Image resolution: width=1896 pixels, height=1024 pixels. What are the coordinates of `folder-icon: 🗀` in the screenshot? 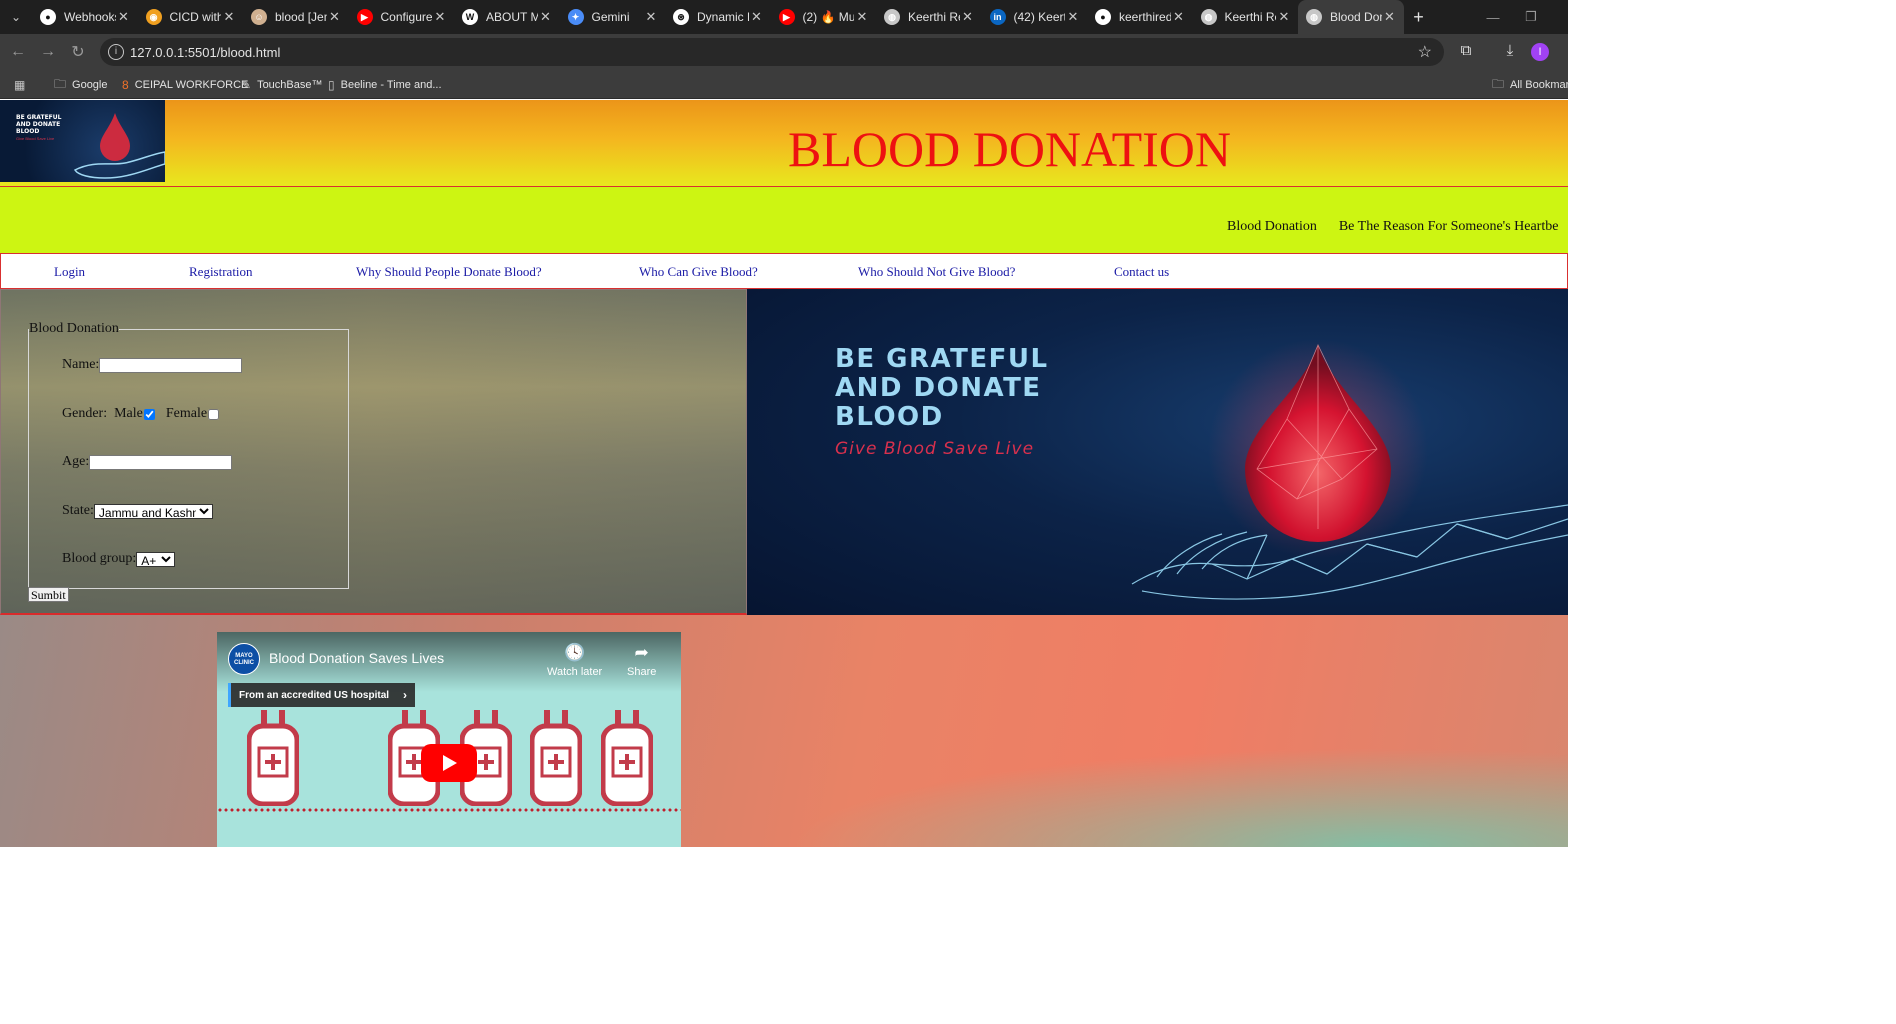 It's located at (60, 83).